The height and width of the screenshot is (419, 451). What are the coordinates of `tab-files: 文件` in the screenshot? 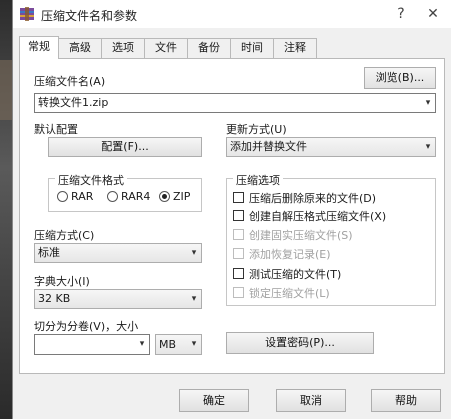 It's located at (166, 48).